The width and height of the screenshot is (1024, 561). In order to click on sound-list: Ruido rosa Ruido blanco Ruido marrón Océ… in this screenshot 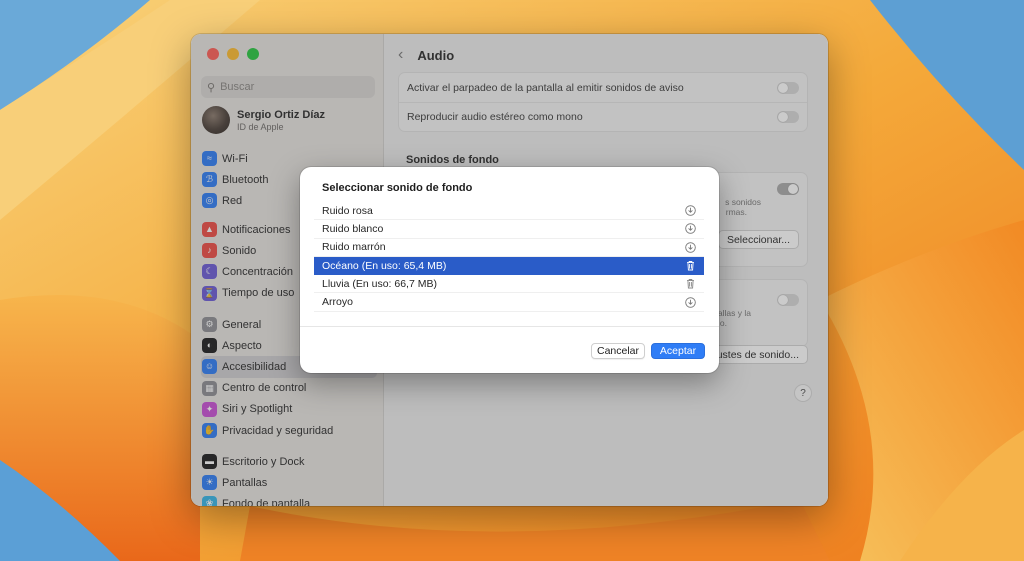, I will do `click(509, 257)`.